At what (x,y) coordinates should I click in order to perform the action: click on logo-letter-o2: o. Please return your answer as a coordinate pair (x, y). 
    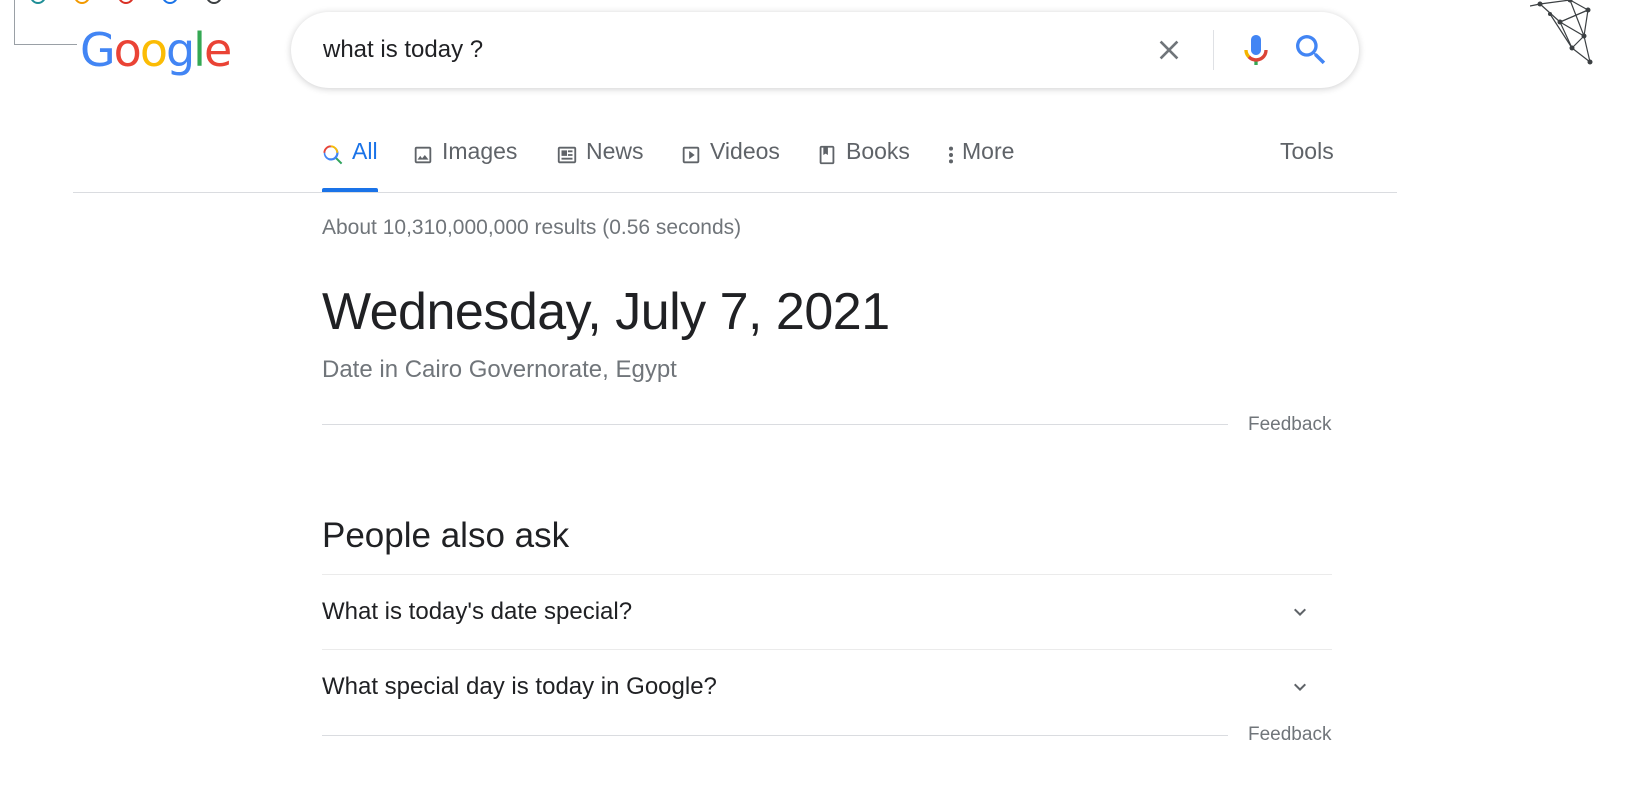
    Looking at the image, I should click on (153, 50).